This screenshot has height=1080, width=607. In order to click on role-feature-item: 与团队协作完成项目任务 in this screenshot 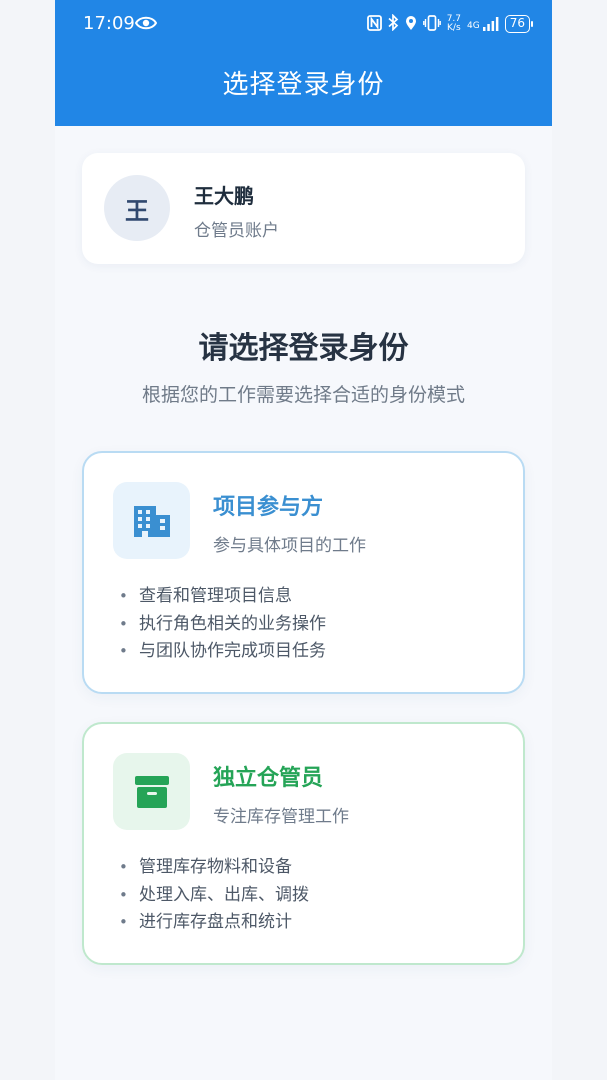, I will do `click(222, 652)`.